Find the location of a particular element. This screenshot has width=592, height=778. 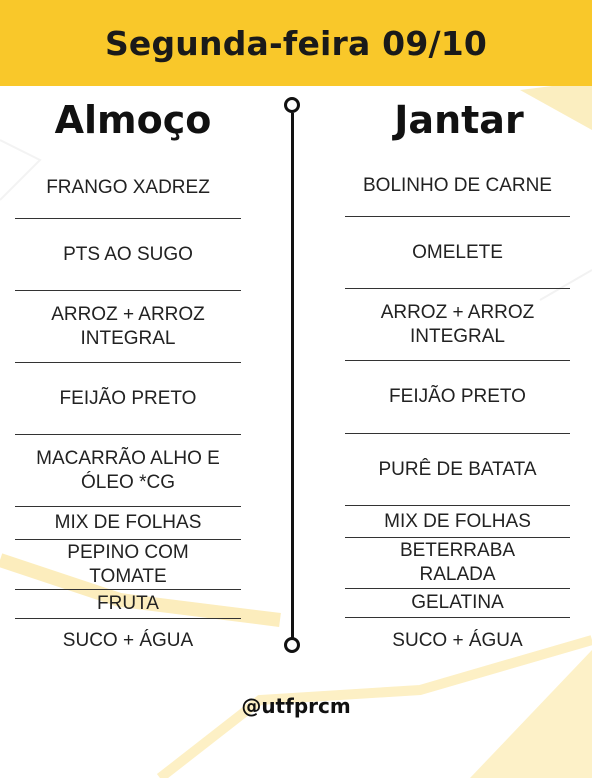

menu-item: FRUTA is located at coordinates (128, 603).